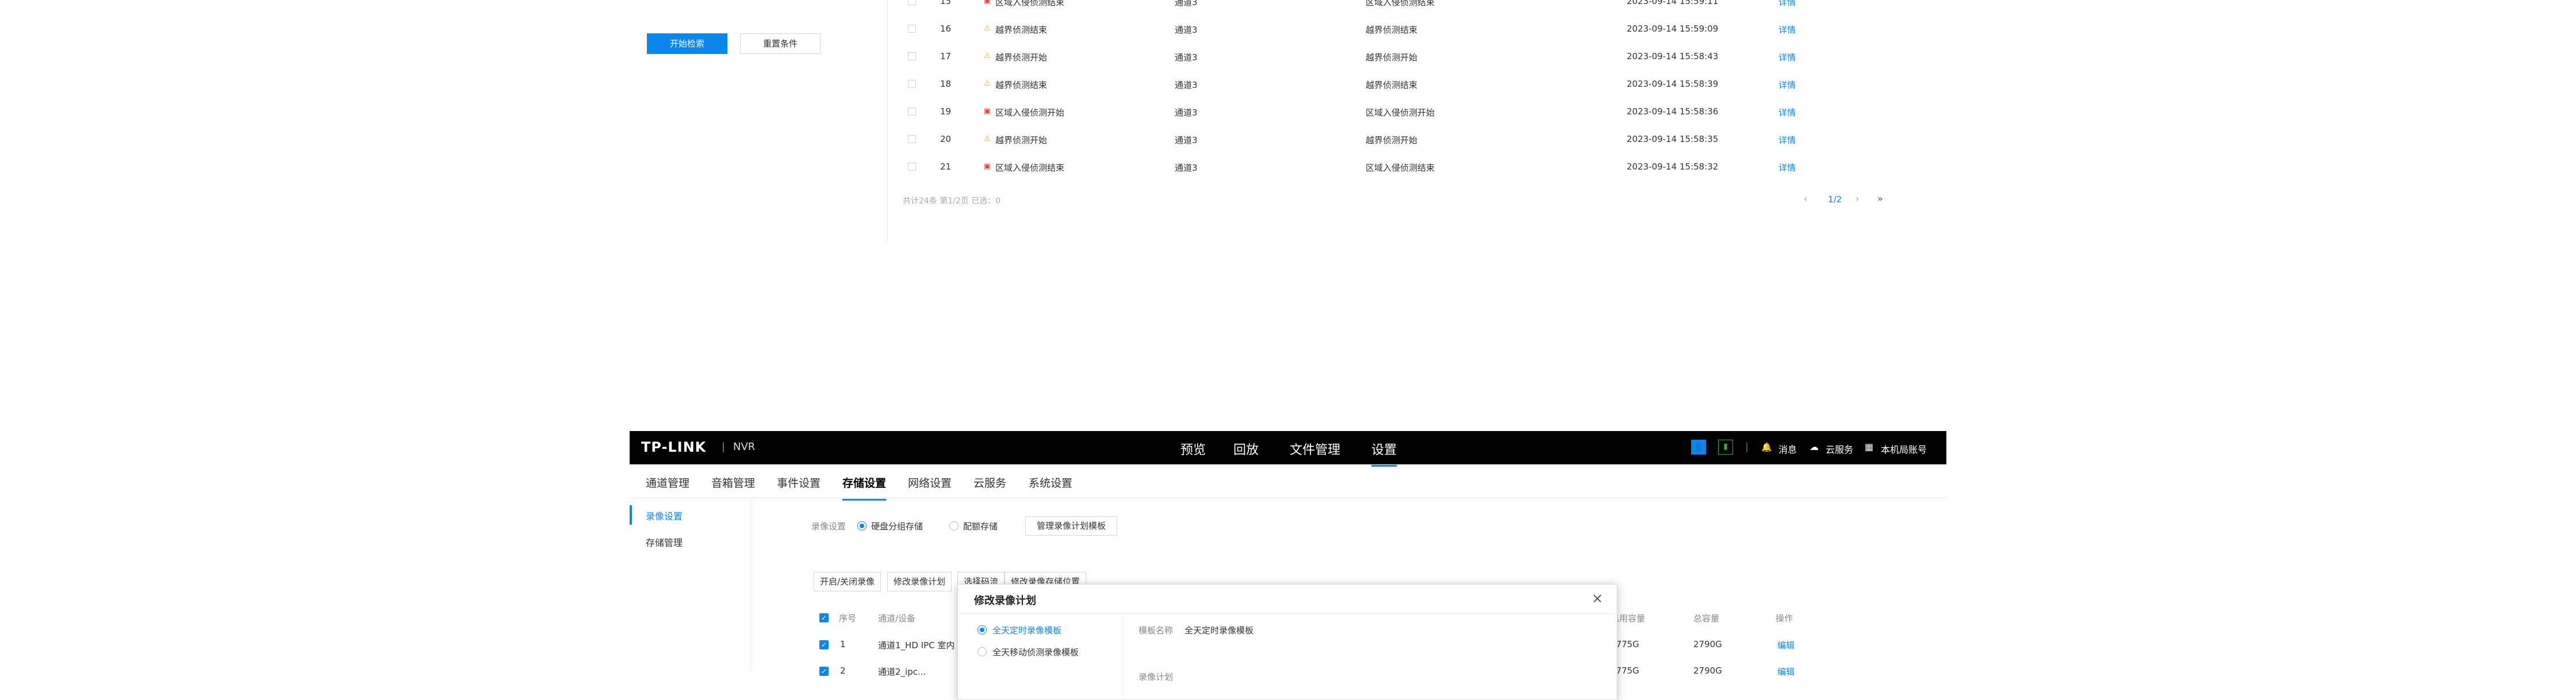 This screenshot has width=2576, height=700. Describe the element at coordinates (799, 482) in the screenshot. I see `tab-event-settings: 事件设置` at that location.